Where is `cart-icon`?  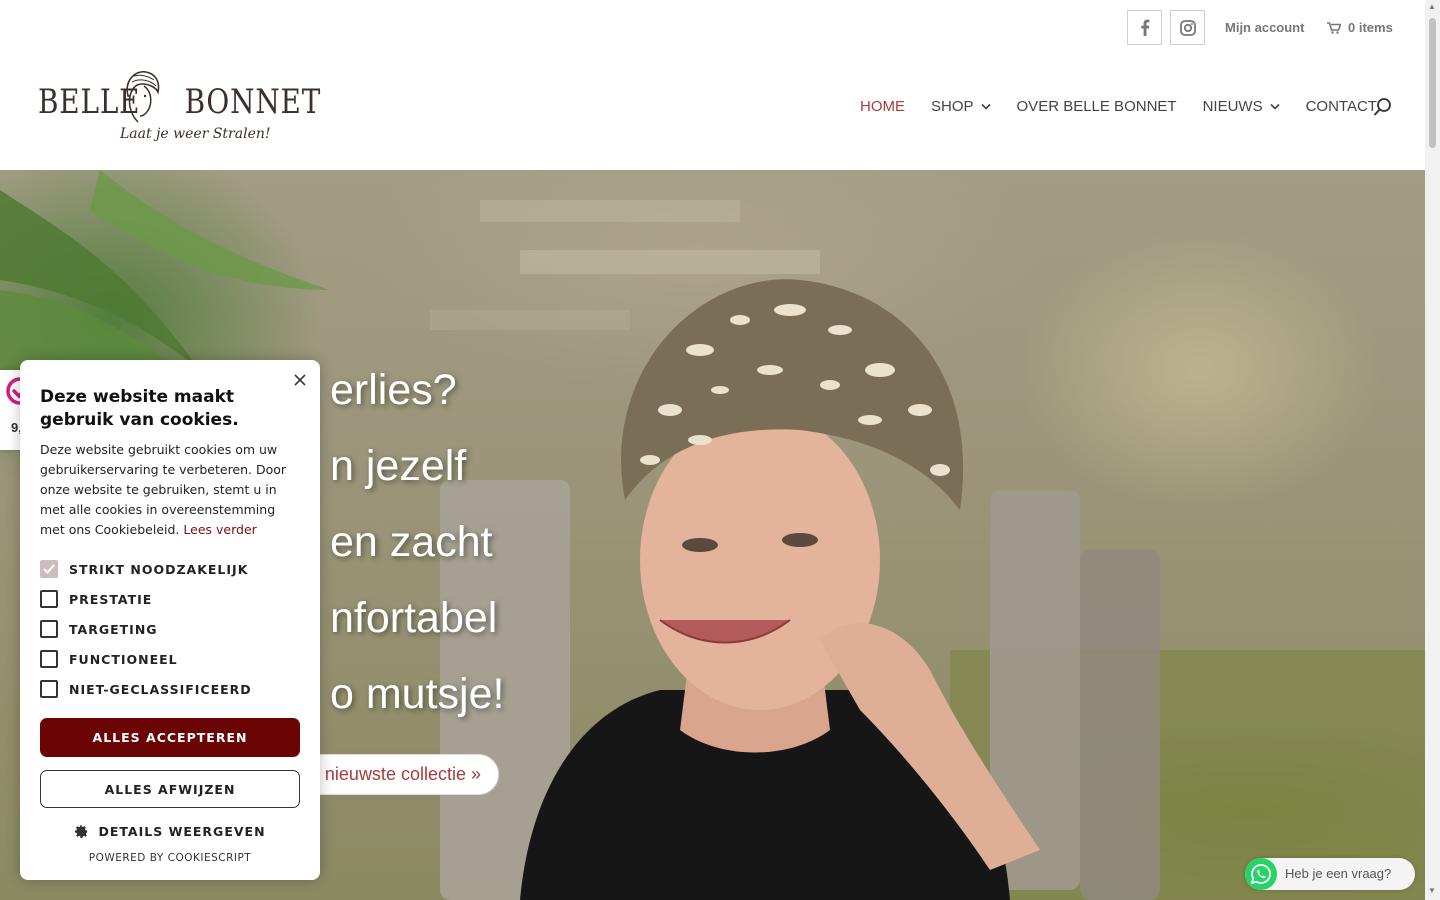
cart-icon is located at coordinates (1334, 27).